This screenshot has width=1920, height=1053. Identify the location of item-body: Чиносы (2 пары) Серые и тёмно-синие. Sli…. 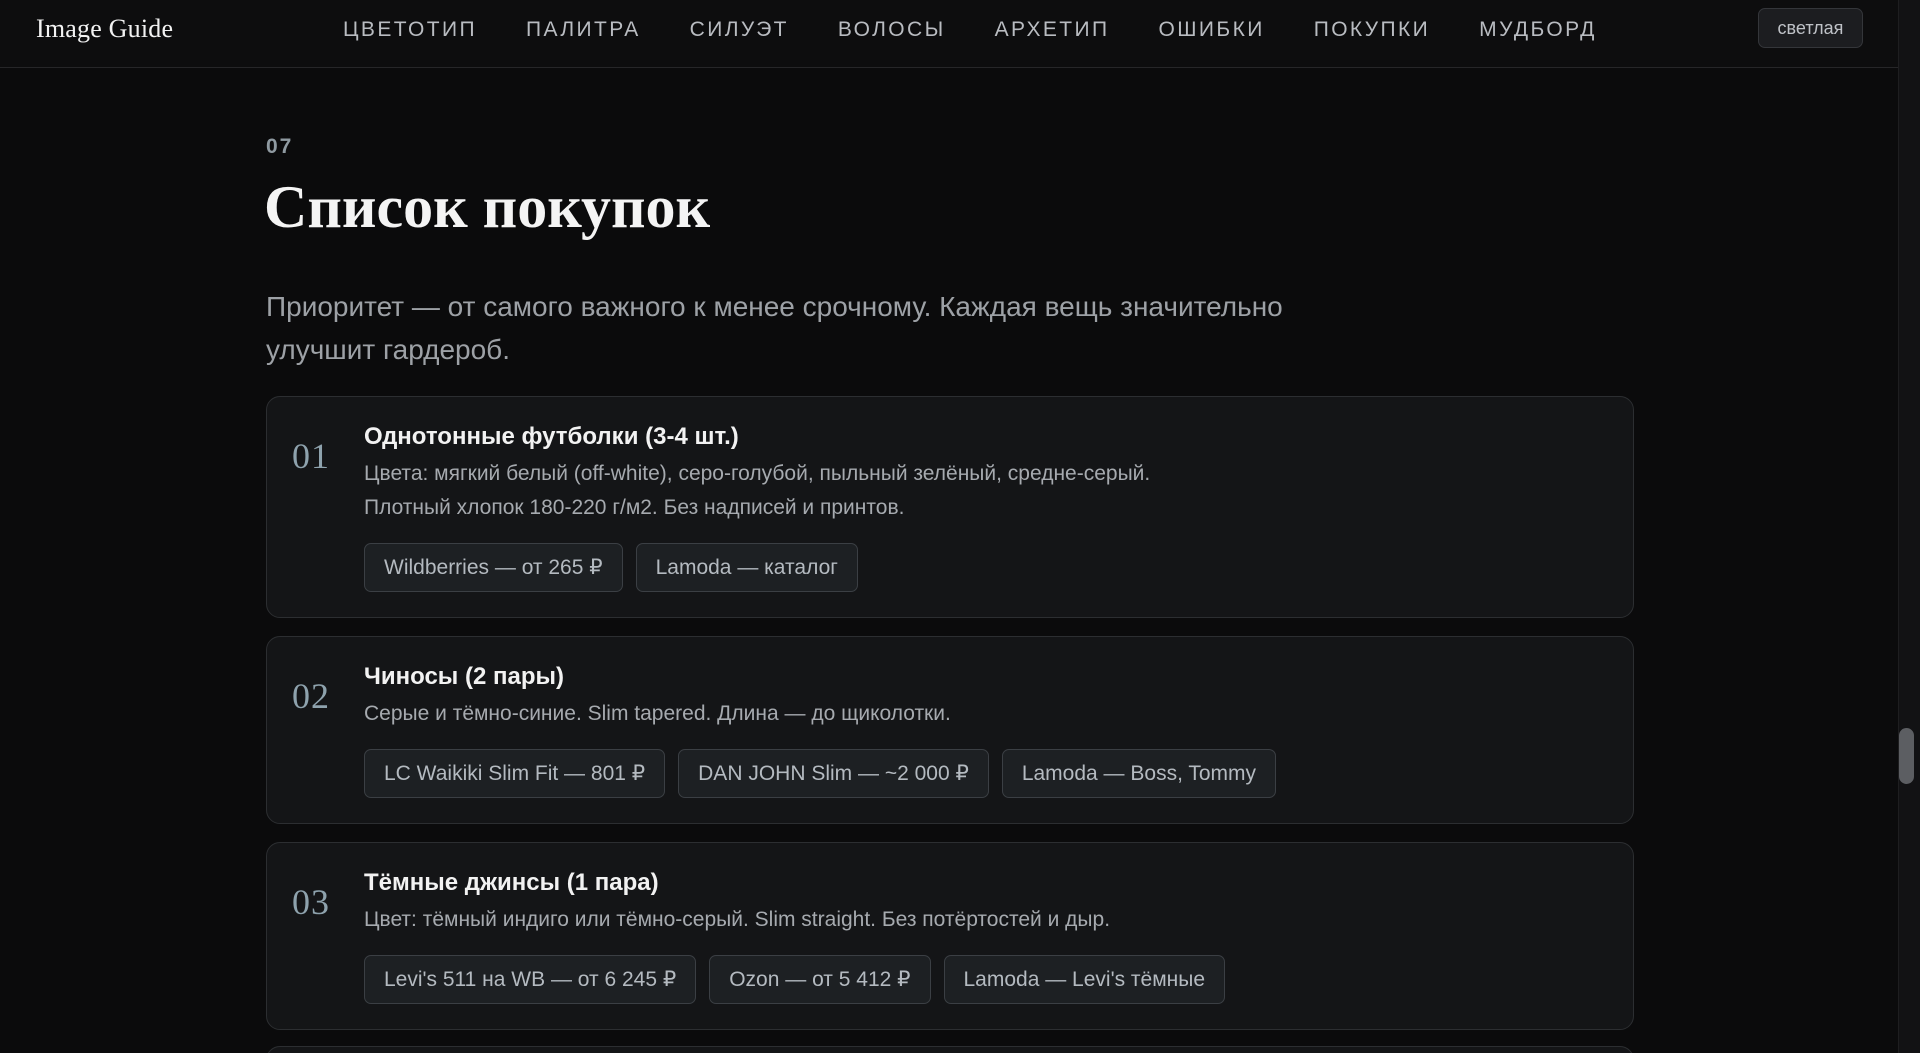
(983, 729).